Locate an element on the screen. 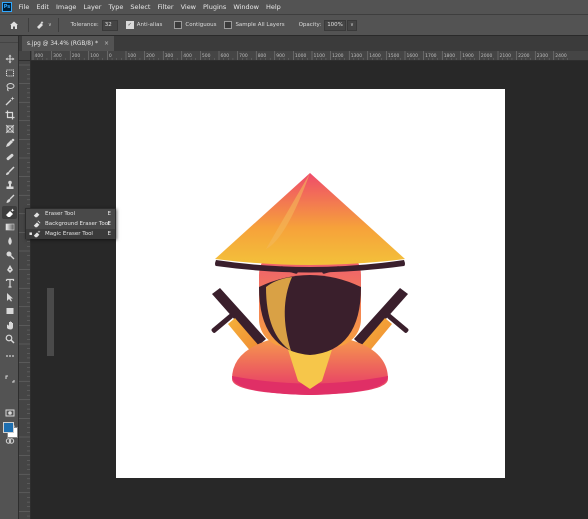 The image size is (588, 519). ninja-illustration is located at coordinates (310, 284).